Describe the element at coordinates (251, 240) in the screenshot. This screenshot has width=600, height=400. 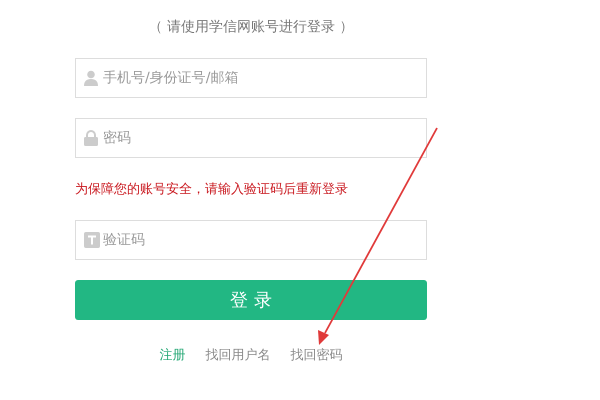
I see `captcha-field: 验证码` at that location.